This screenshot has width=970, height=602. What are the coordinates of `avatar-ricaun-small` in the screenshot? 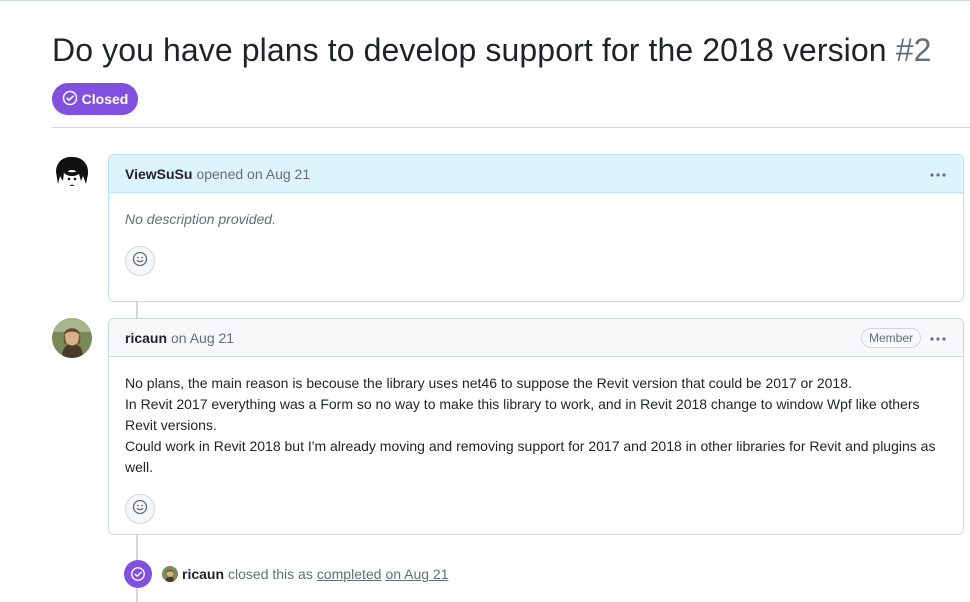 It's located at (170, 574).